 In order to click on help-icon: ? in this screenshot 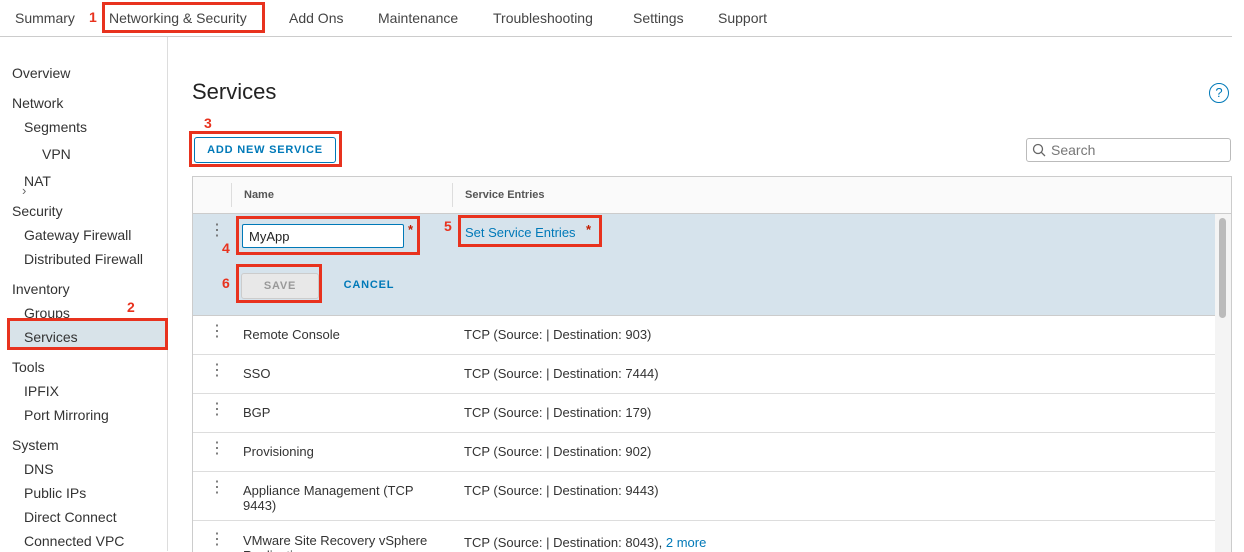, I will do `click(1219, 93)`.